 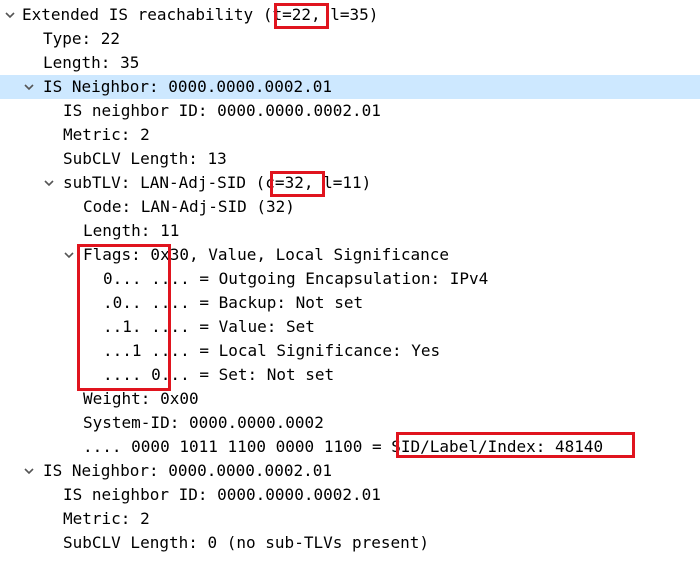 What do you see at coordinates (350, 63) in the screenshot?
I see `tree-row-length: Length: 35` at bounding box center [350, 63].